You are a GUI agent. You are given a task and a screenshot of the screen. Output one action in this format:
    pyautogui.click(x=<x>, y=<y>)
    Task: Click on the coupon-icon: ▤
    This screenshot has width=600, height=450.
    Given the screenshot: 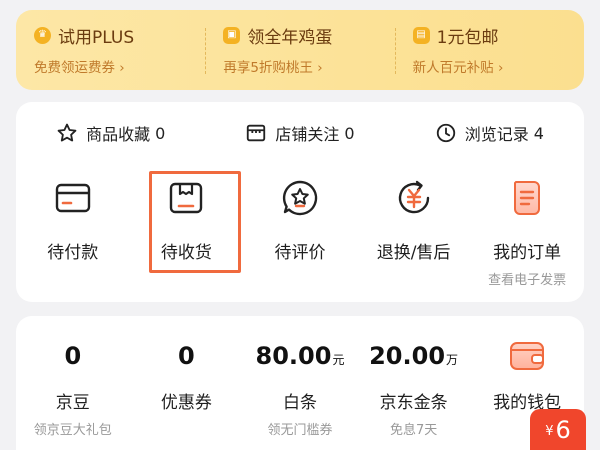 What is the action you would take?
    pyautogui.click(x=421, y=35)
    